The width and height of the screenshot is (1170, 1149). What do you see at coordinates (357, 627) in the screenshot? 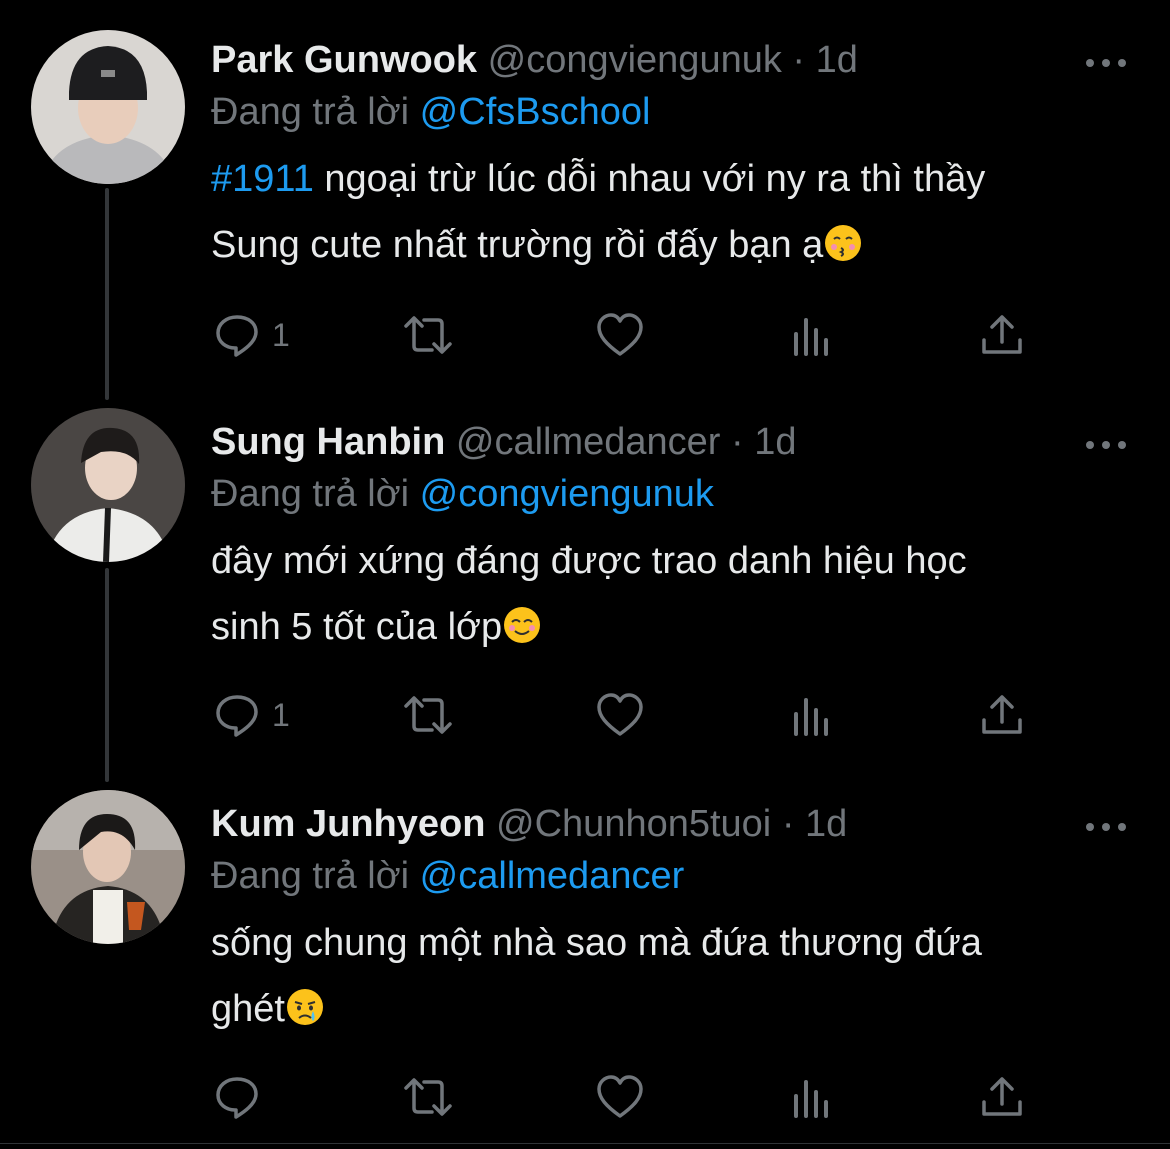
I see `tweet-text-line: sinh 5 tốt của lớp` at bounding box center [357, 627].